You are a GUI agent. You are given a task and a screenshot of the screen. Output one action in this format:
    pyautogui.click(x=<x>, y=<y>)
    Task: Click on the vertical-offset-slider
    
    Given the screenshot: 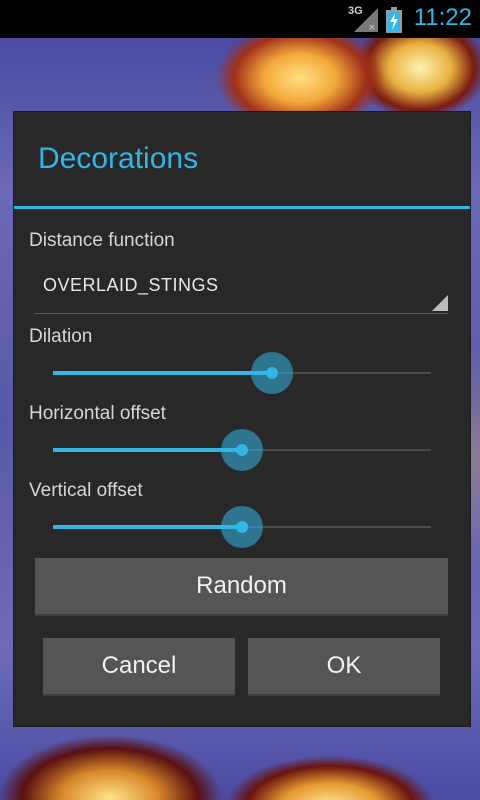 What is the action you would take?
    pyautogui.click(x=242, y=527)
    